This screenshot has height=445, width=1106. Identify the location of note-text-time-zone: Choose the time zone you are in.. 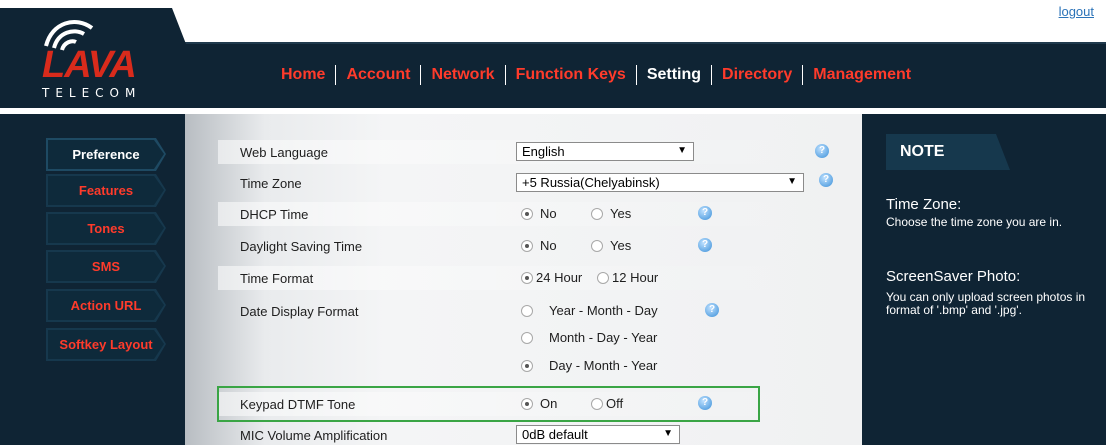
(974, 222).